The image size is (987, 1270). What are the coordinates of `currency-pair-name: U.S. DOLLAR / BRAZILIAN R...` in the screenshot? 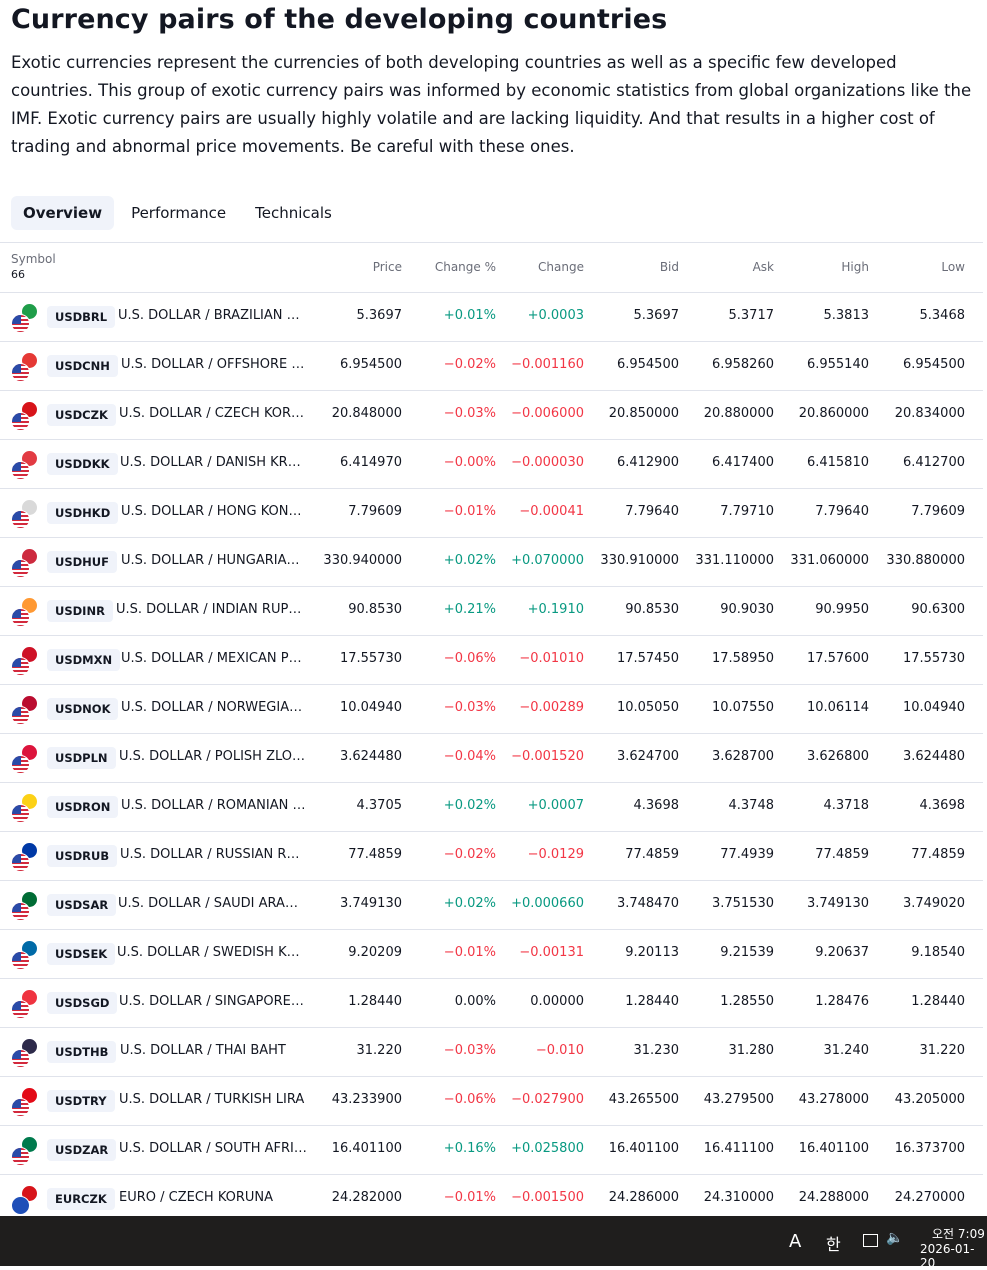 It's located at (212, 315).